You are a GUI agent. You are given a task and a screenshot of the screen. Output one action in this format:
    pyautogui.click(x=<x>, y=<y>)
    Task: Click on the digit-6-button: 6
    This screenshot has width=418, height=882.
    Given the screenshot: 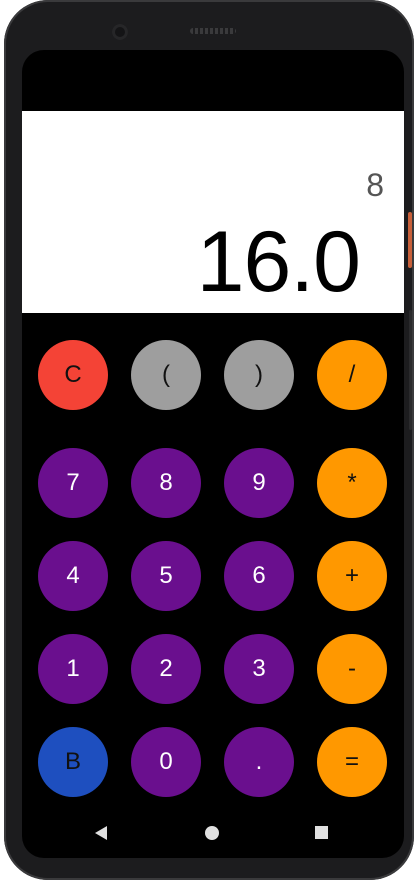 What is the action you would take?
    pyautogui.click(x=259, y=576)
    